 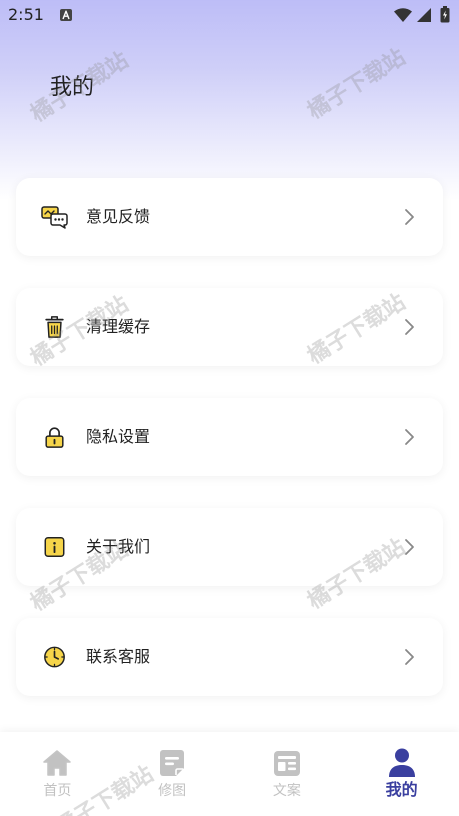 I want to click on text-a-icon, so click(x=66, y=15).